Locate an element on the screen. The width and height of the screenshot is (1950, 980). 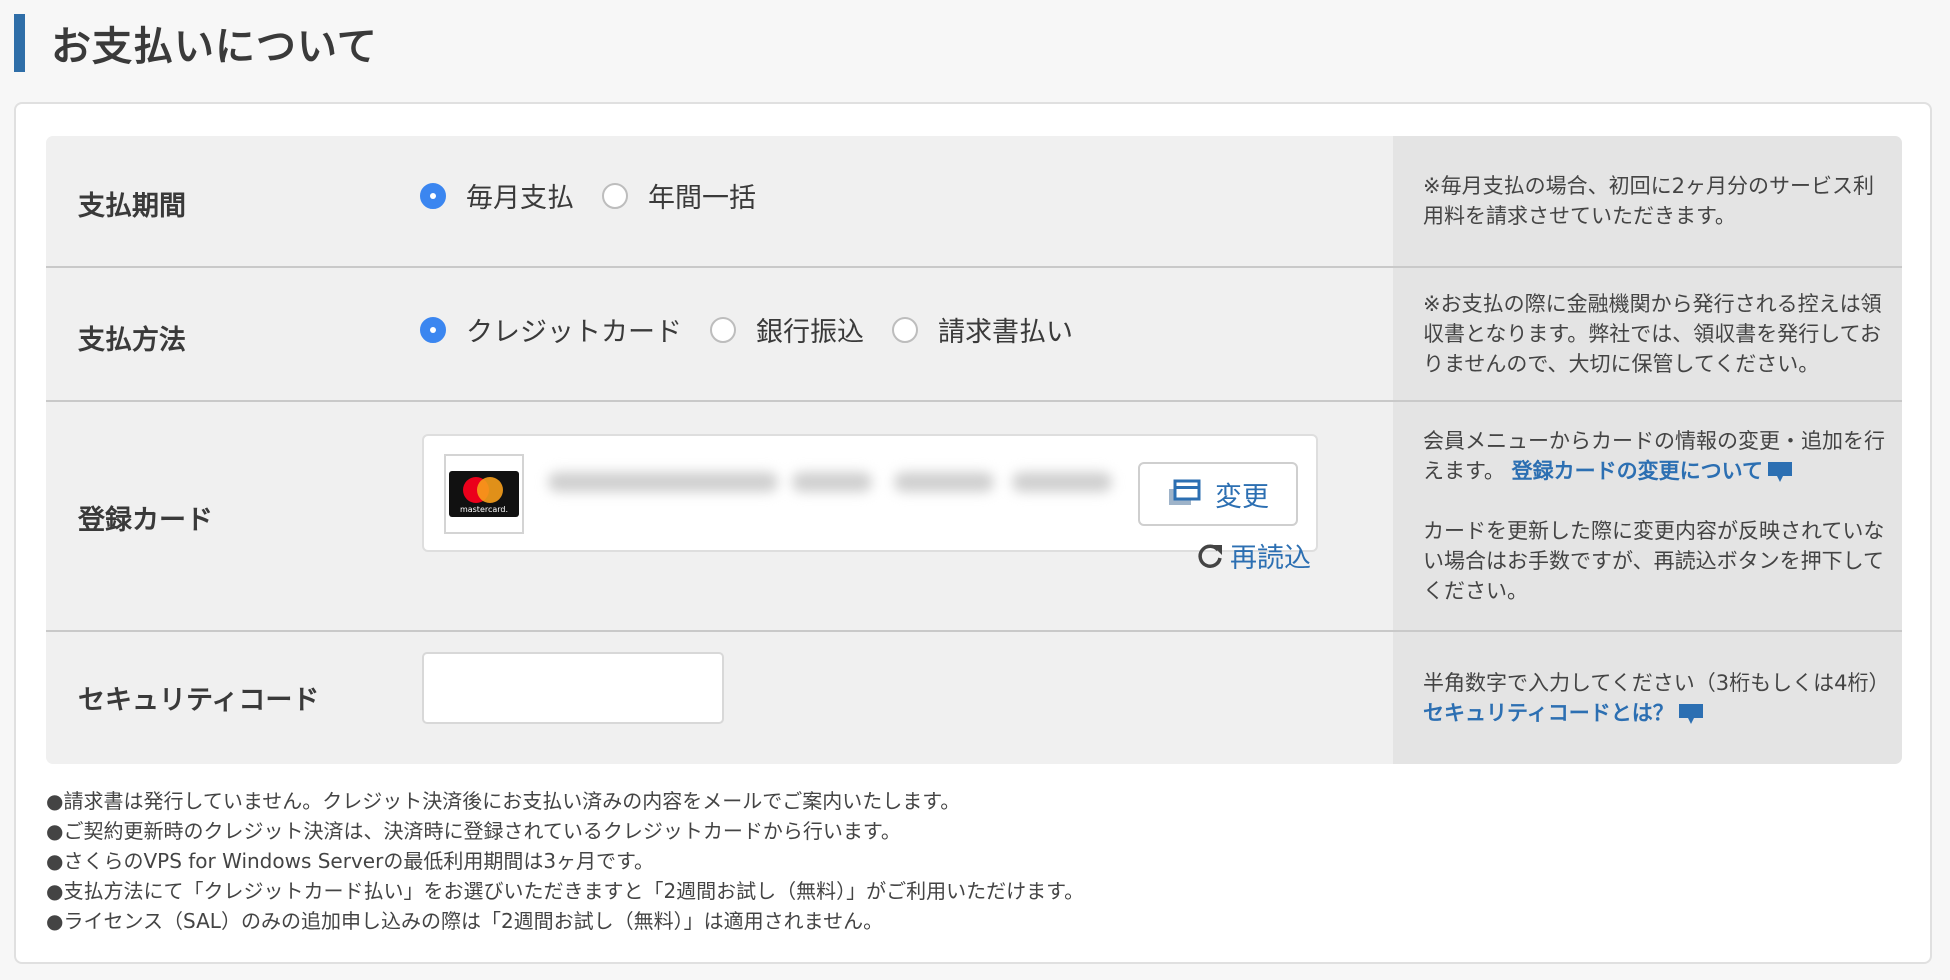
payment-method-cell: 支払方法 クレジットカード 銀行振込 請求書払い is located at coordinates (719, 334).